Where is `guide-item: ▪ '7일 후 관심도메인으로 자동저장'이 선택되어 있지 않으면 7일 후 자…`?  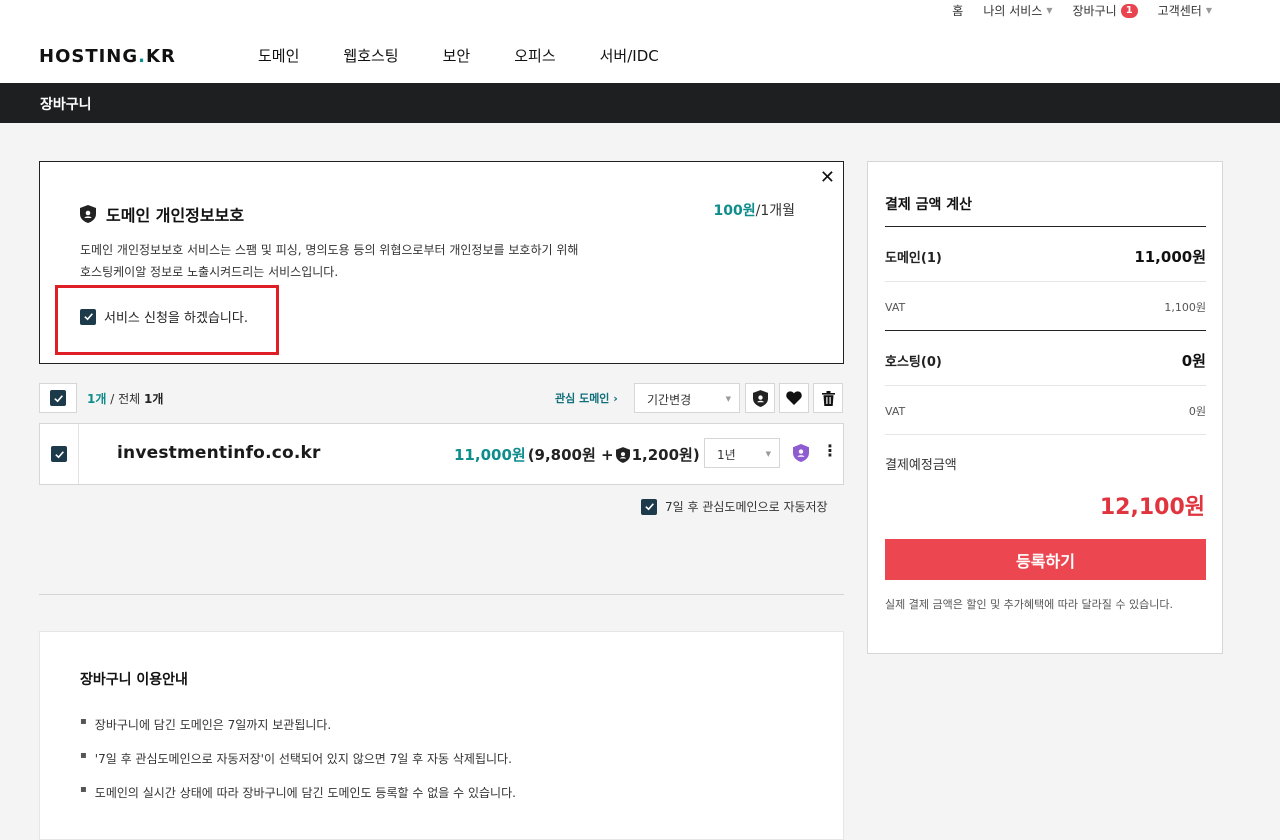
guide-item: ▪ '7일 후 관심도메인으로 자동저장'이 선택되어 있지 않으면 7일 후 자… is located at coordinates (296, 758).